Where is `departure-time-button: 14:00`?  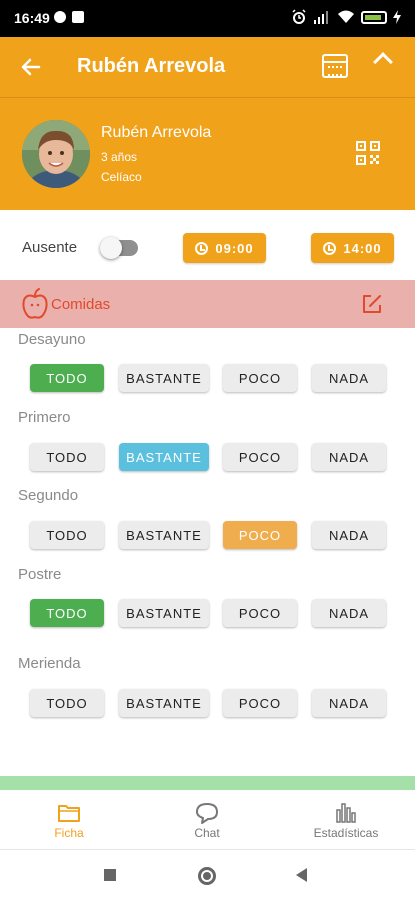 departure-time-button: 14:00 is located at coordinates (352, 248).